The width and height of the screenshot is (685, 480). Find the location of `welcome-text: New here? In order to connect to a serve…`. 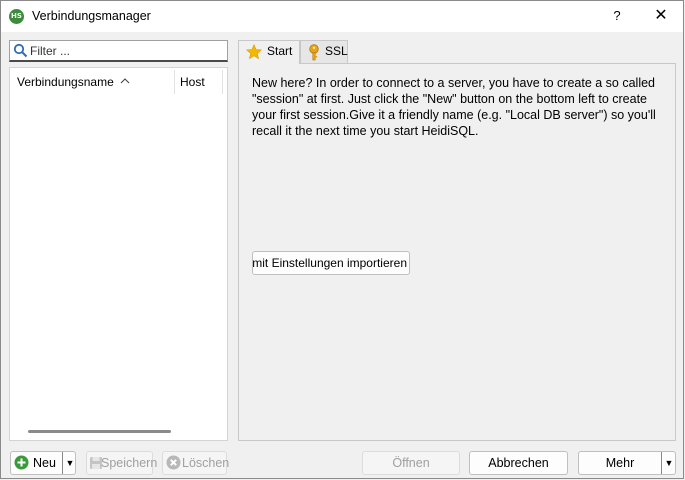

welcome-text: New here? In order to connect to a serve… is located at coordinates (454, 107).